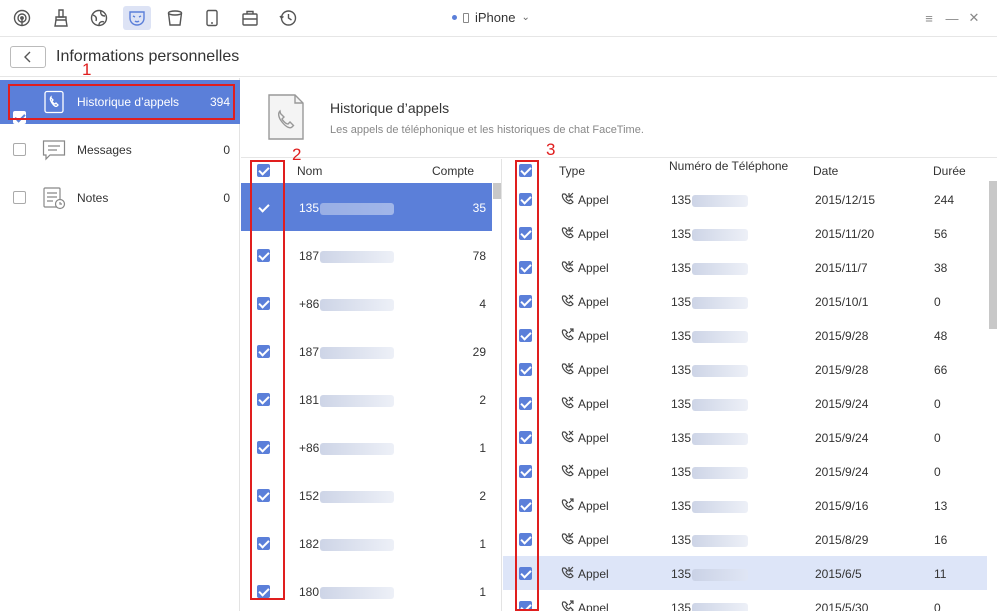  I want to click on call-duration: 48, so click(941, 336).